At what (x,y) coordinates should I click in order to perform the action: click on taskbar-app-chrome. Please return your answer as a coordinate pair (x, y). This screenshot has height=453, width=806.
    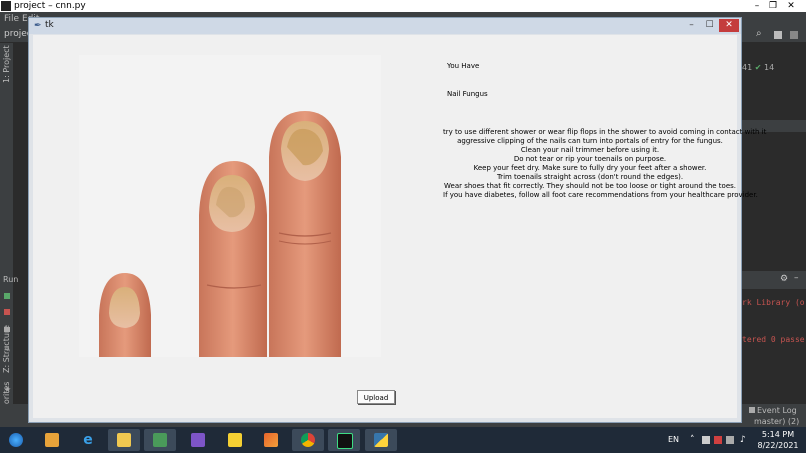
    Looking at the image, I should click on (308, 440).